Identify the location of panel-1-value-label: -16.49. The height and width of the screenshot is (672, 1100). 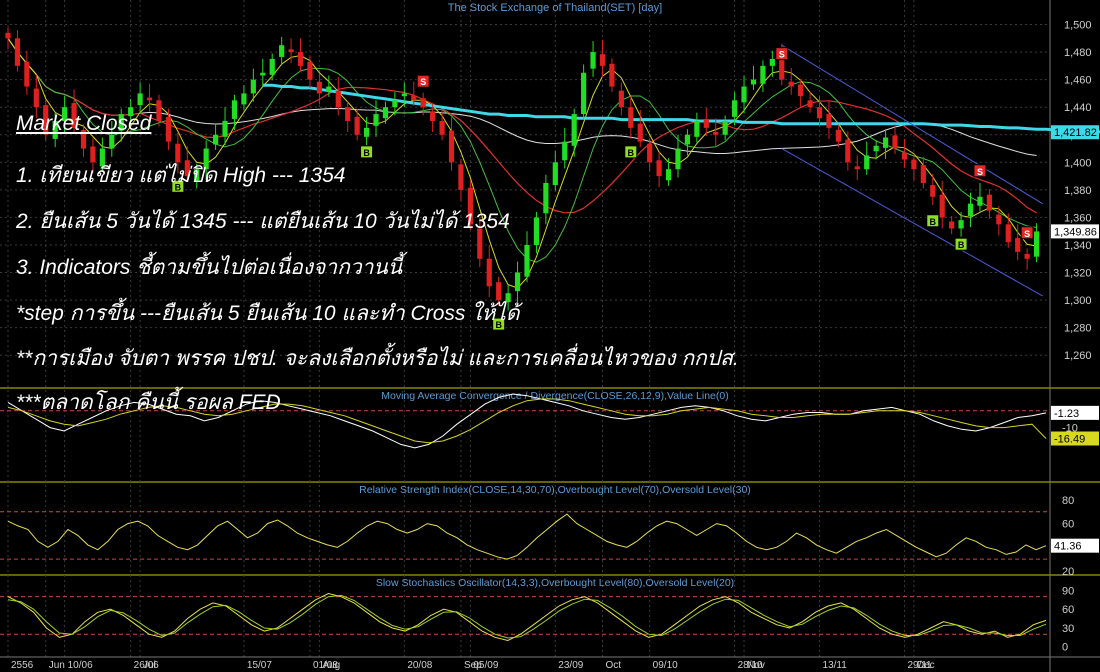
(1069, 440).